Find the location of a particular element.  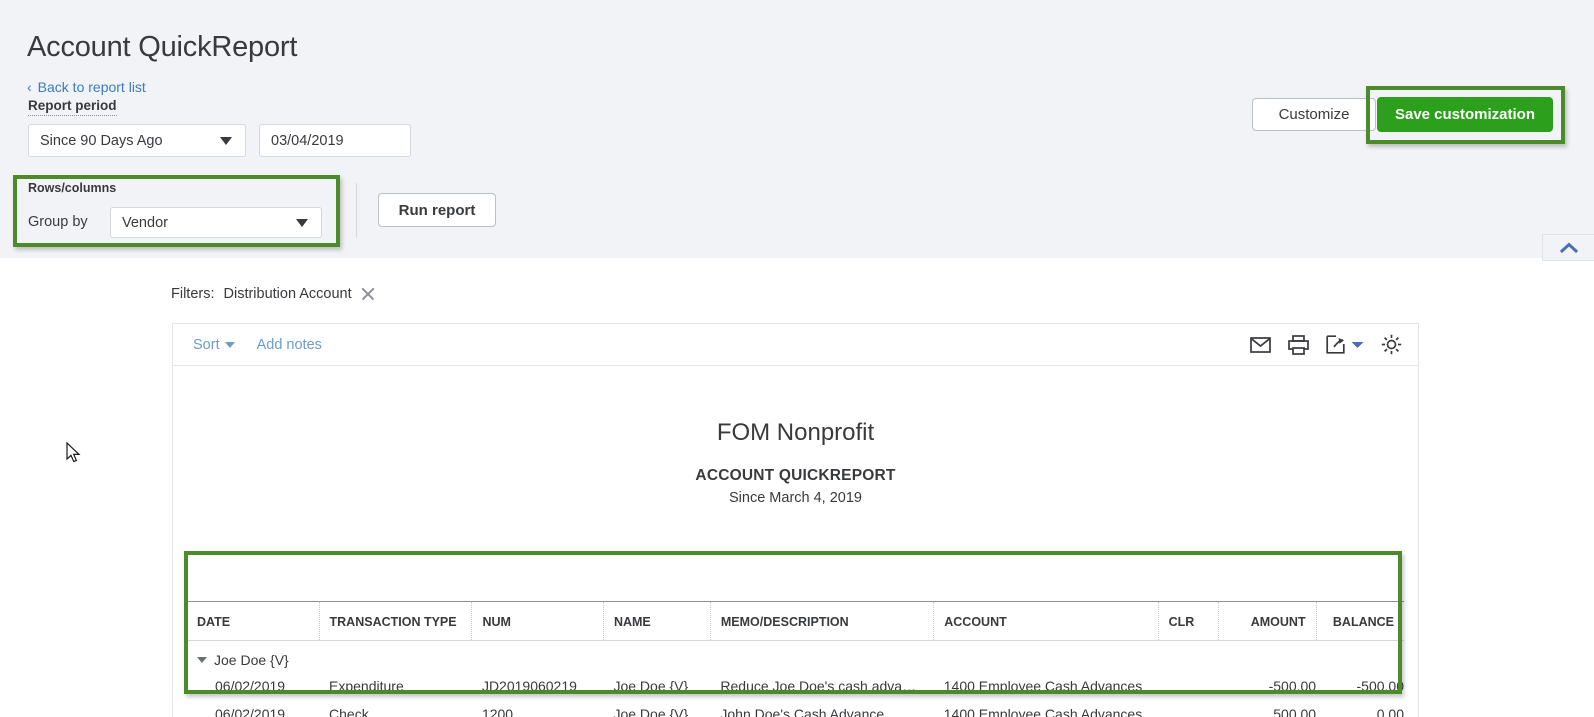

report-date-value: 03/04/2019 is located at coordinates (307, 140).